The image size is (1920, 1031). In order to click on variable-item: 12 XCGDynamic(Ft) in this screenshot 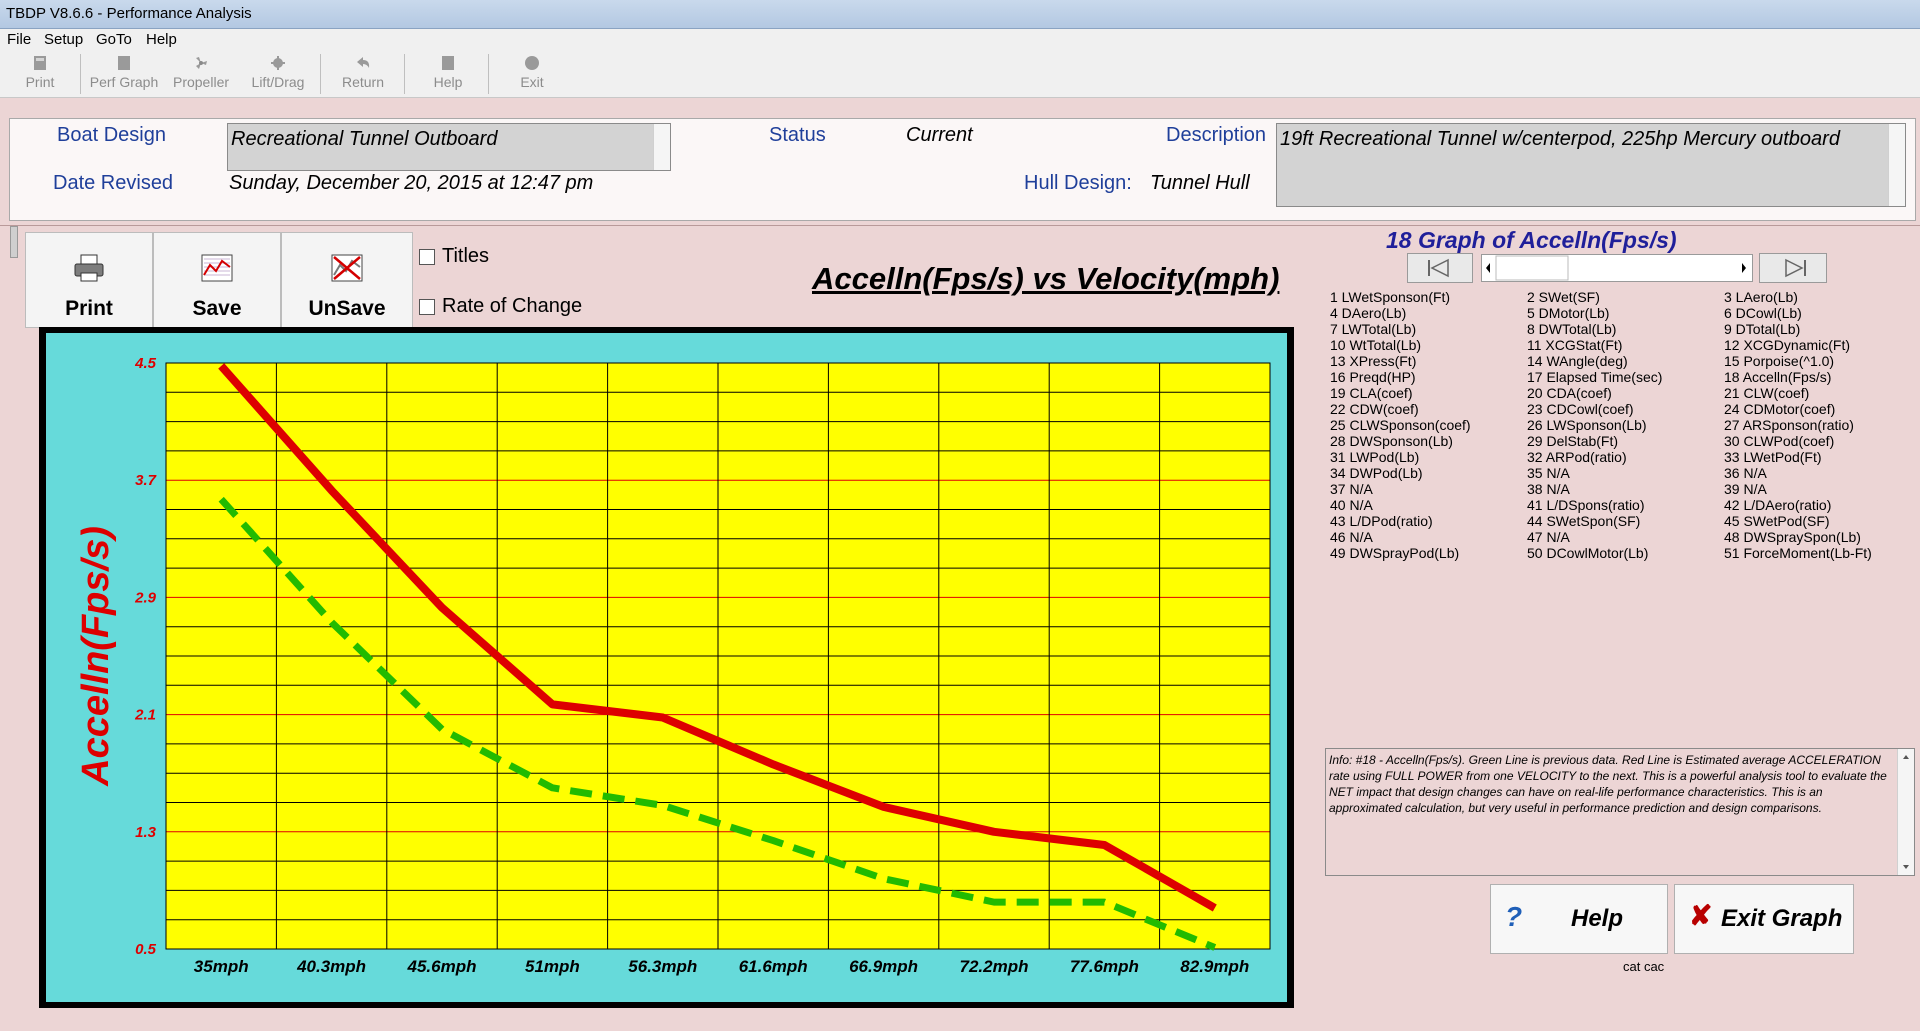, I will do `click(1787, 345)`.